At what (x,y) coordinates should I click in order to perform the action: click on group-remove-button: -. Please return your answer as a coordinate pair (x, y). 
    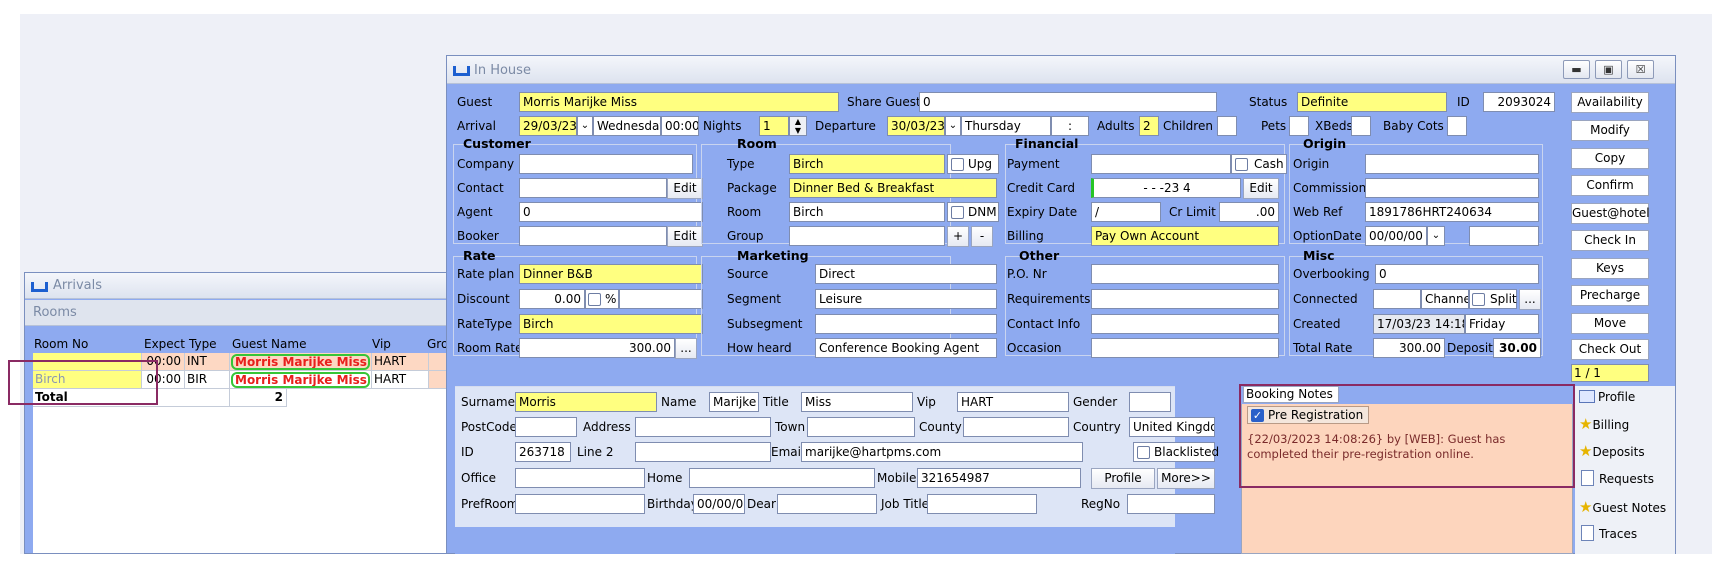
    Looking at the image, I should click on (982, 236).